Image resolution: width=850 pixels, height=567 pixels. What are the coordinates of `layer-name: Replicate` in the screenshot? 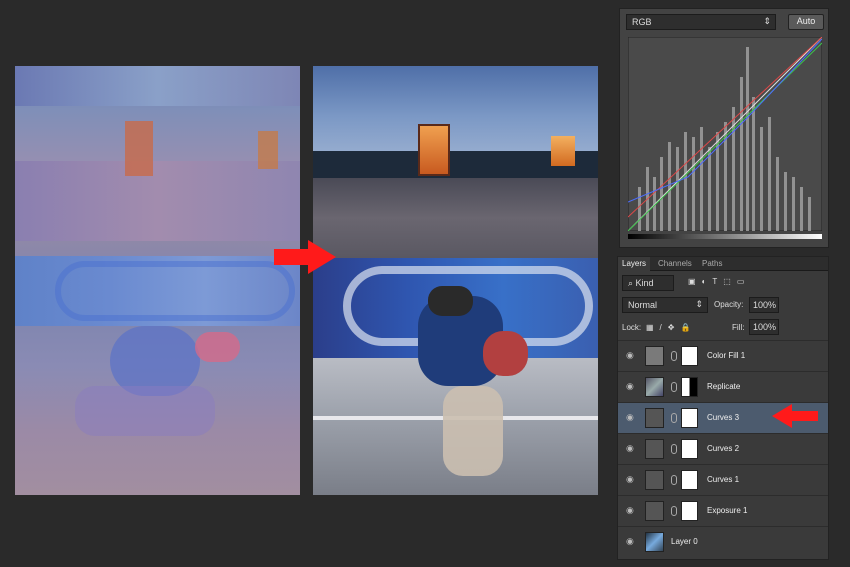 It's located at (724, 386).